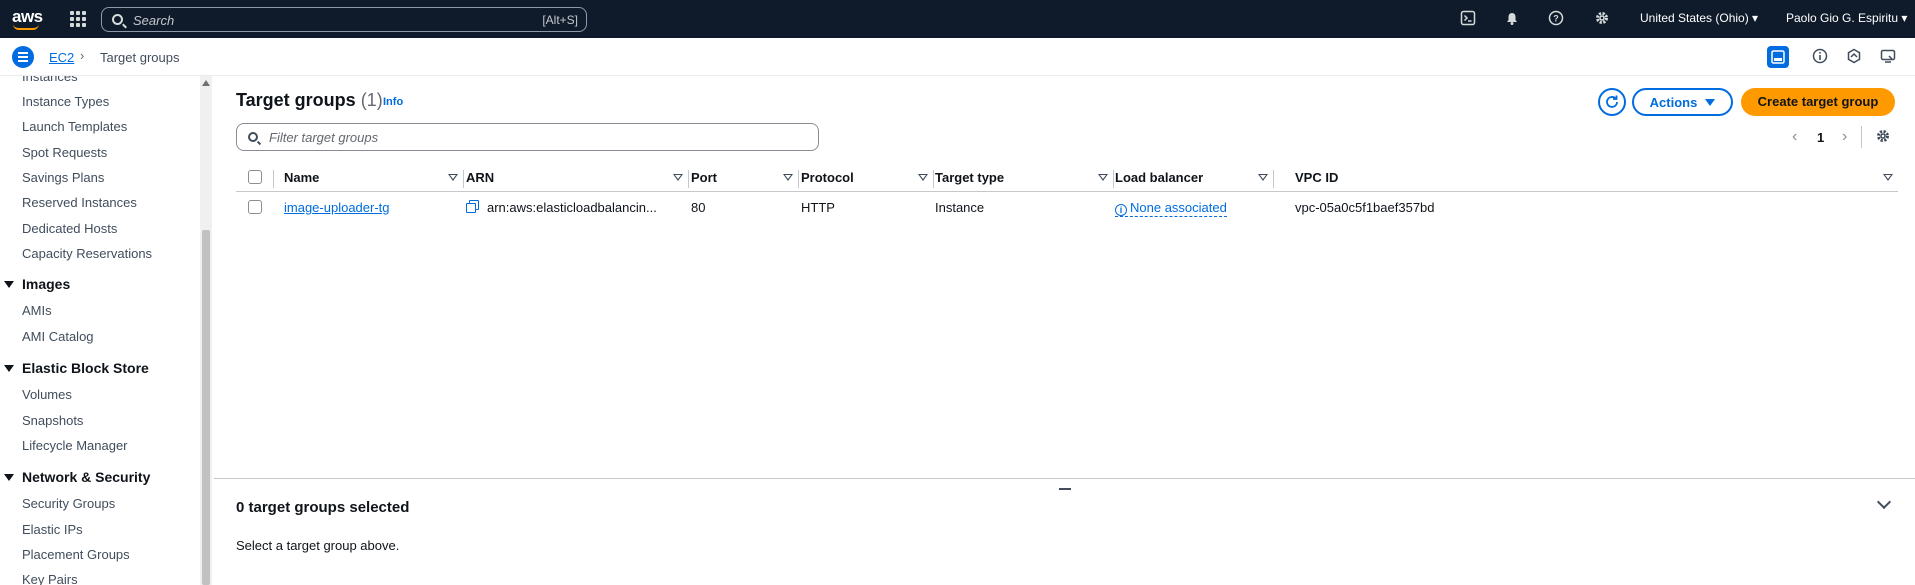 The height and width of the screenshot is (585, 1915). I want to click on split-panel-toggle-icon, so click(1778, 57).